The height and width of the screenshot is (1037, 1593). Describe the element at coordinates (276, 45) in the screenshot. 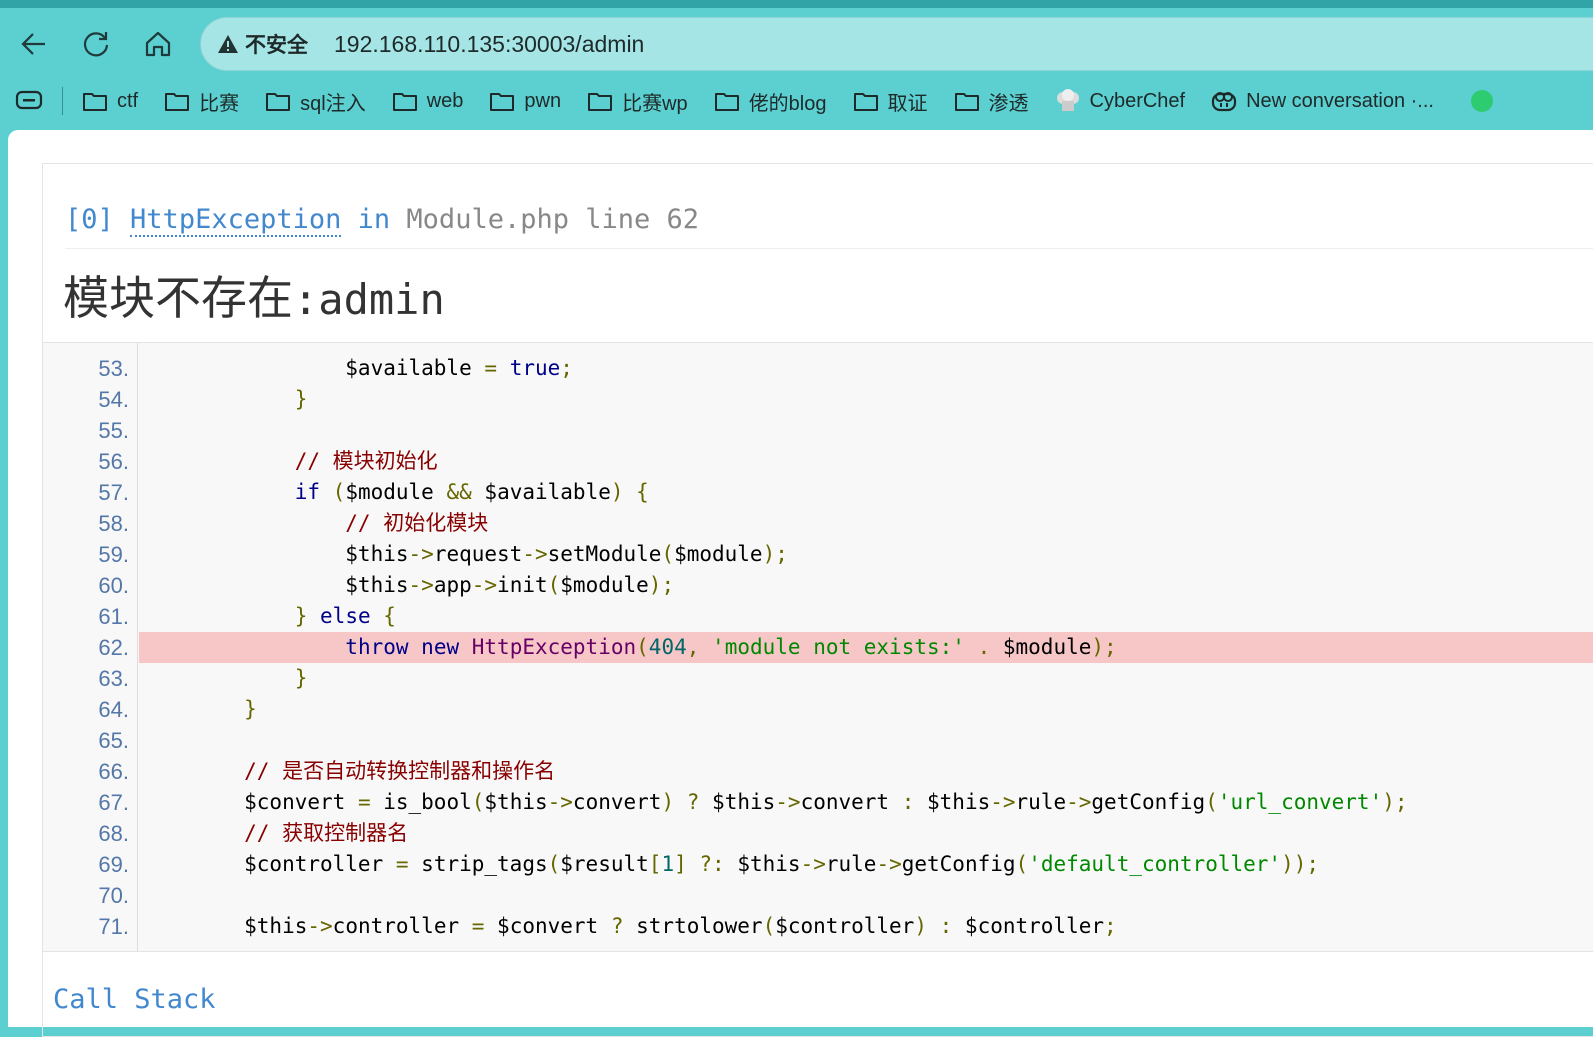

I see `security-label: 不安全` at that location.